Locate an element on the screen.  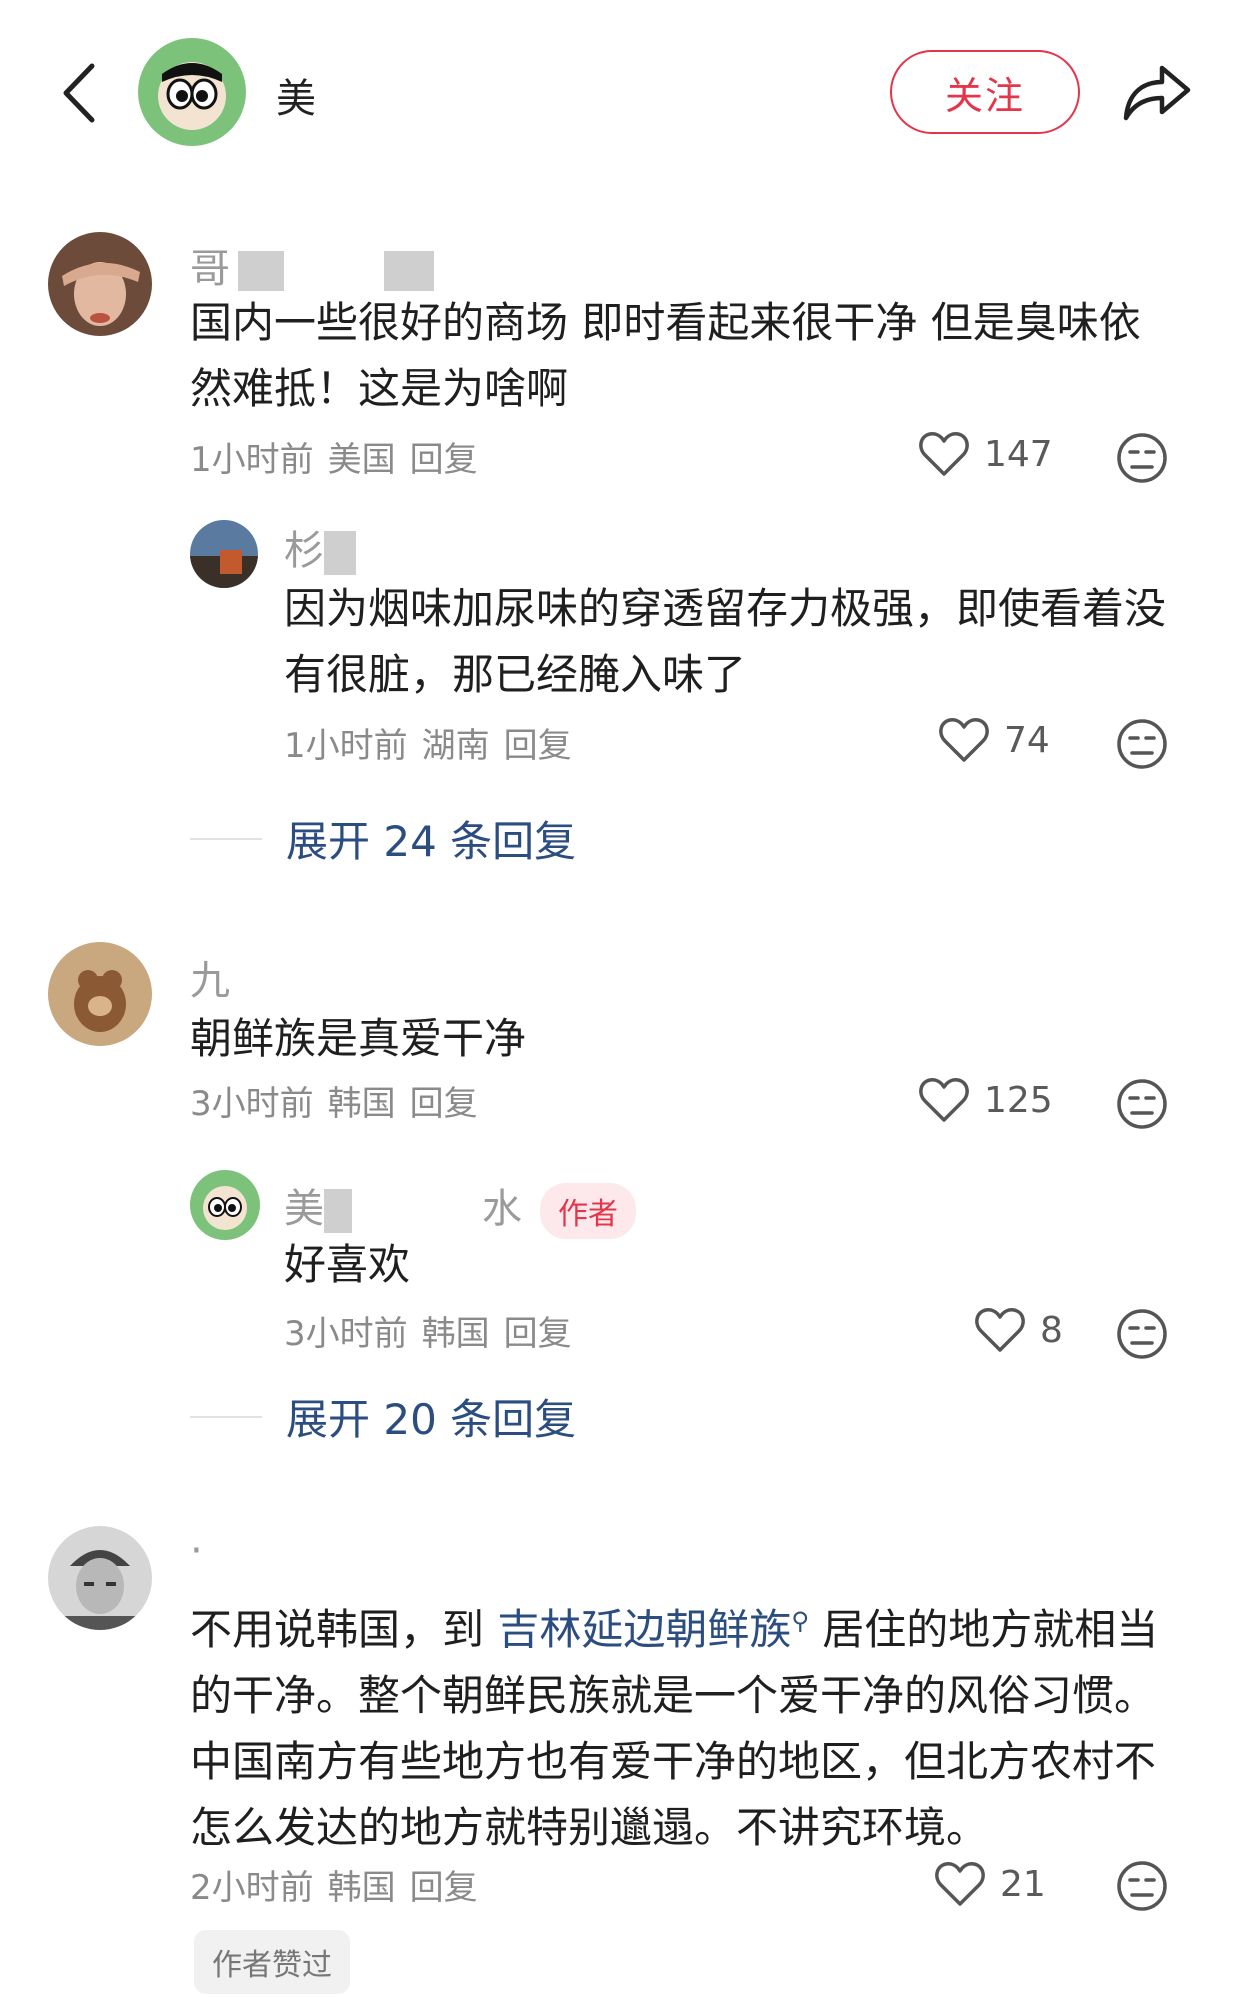
expand-label: 展开 24 条回复 is located at coordinates (431, 841).